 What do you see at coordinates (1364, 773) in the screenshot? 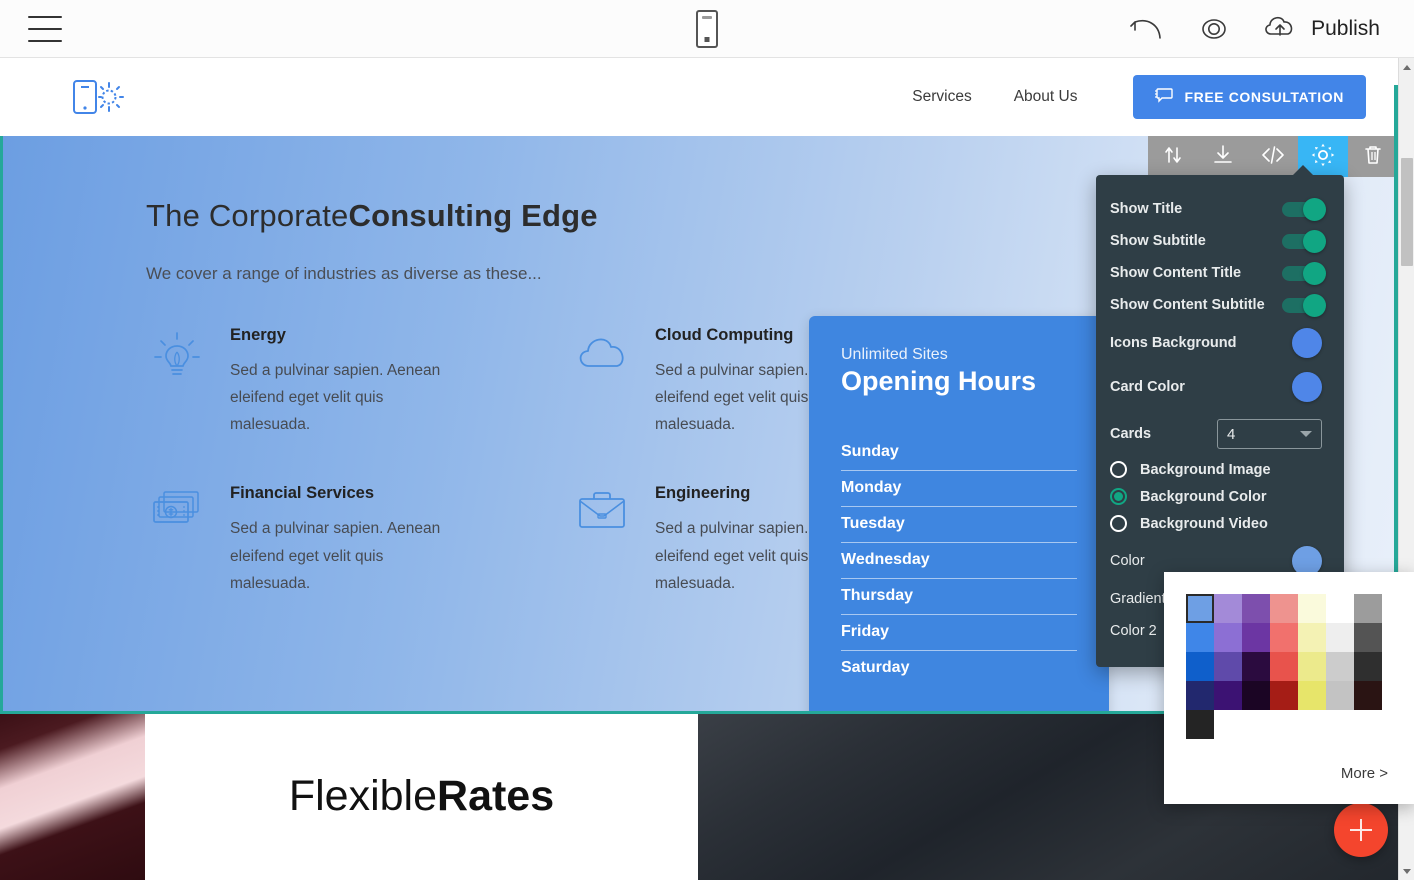
I see `more-colors-link: More >` at bounding box center [1364, 773].